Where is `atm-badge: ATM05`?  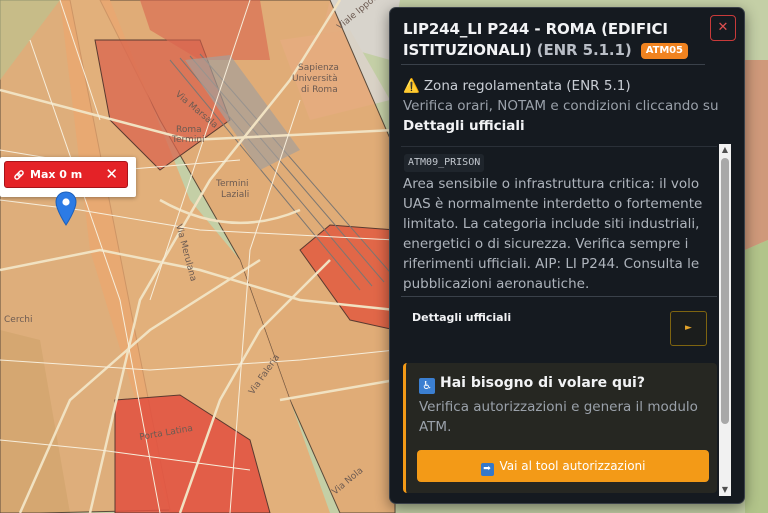 atm-badge: ATM05 is located at coordinates (664, 51).